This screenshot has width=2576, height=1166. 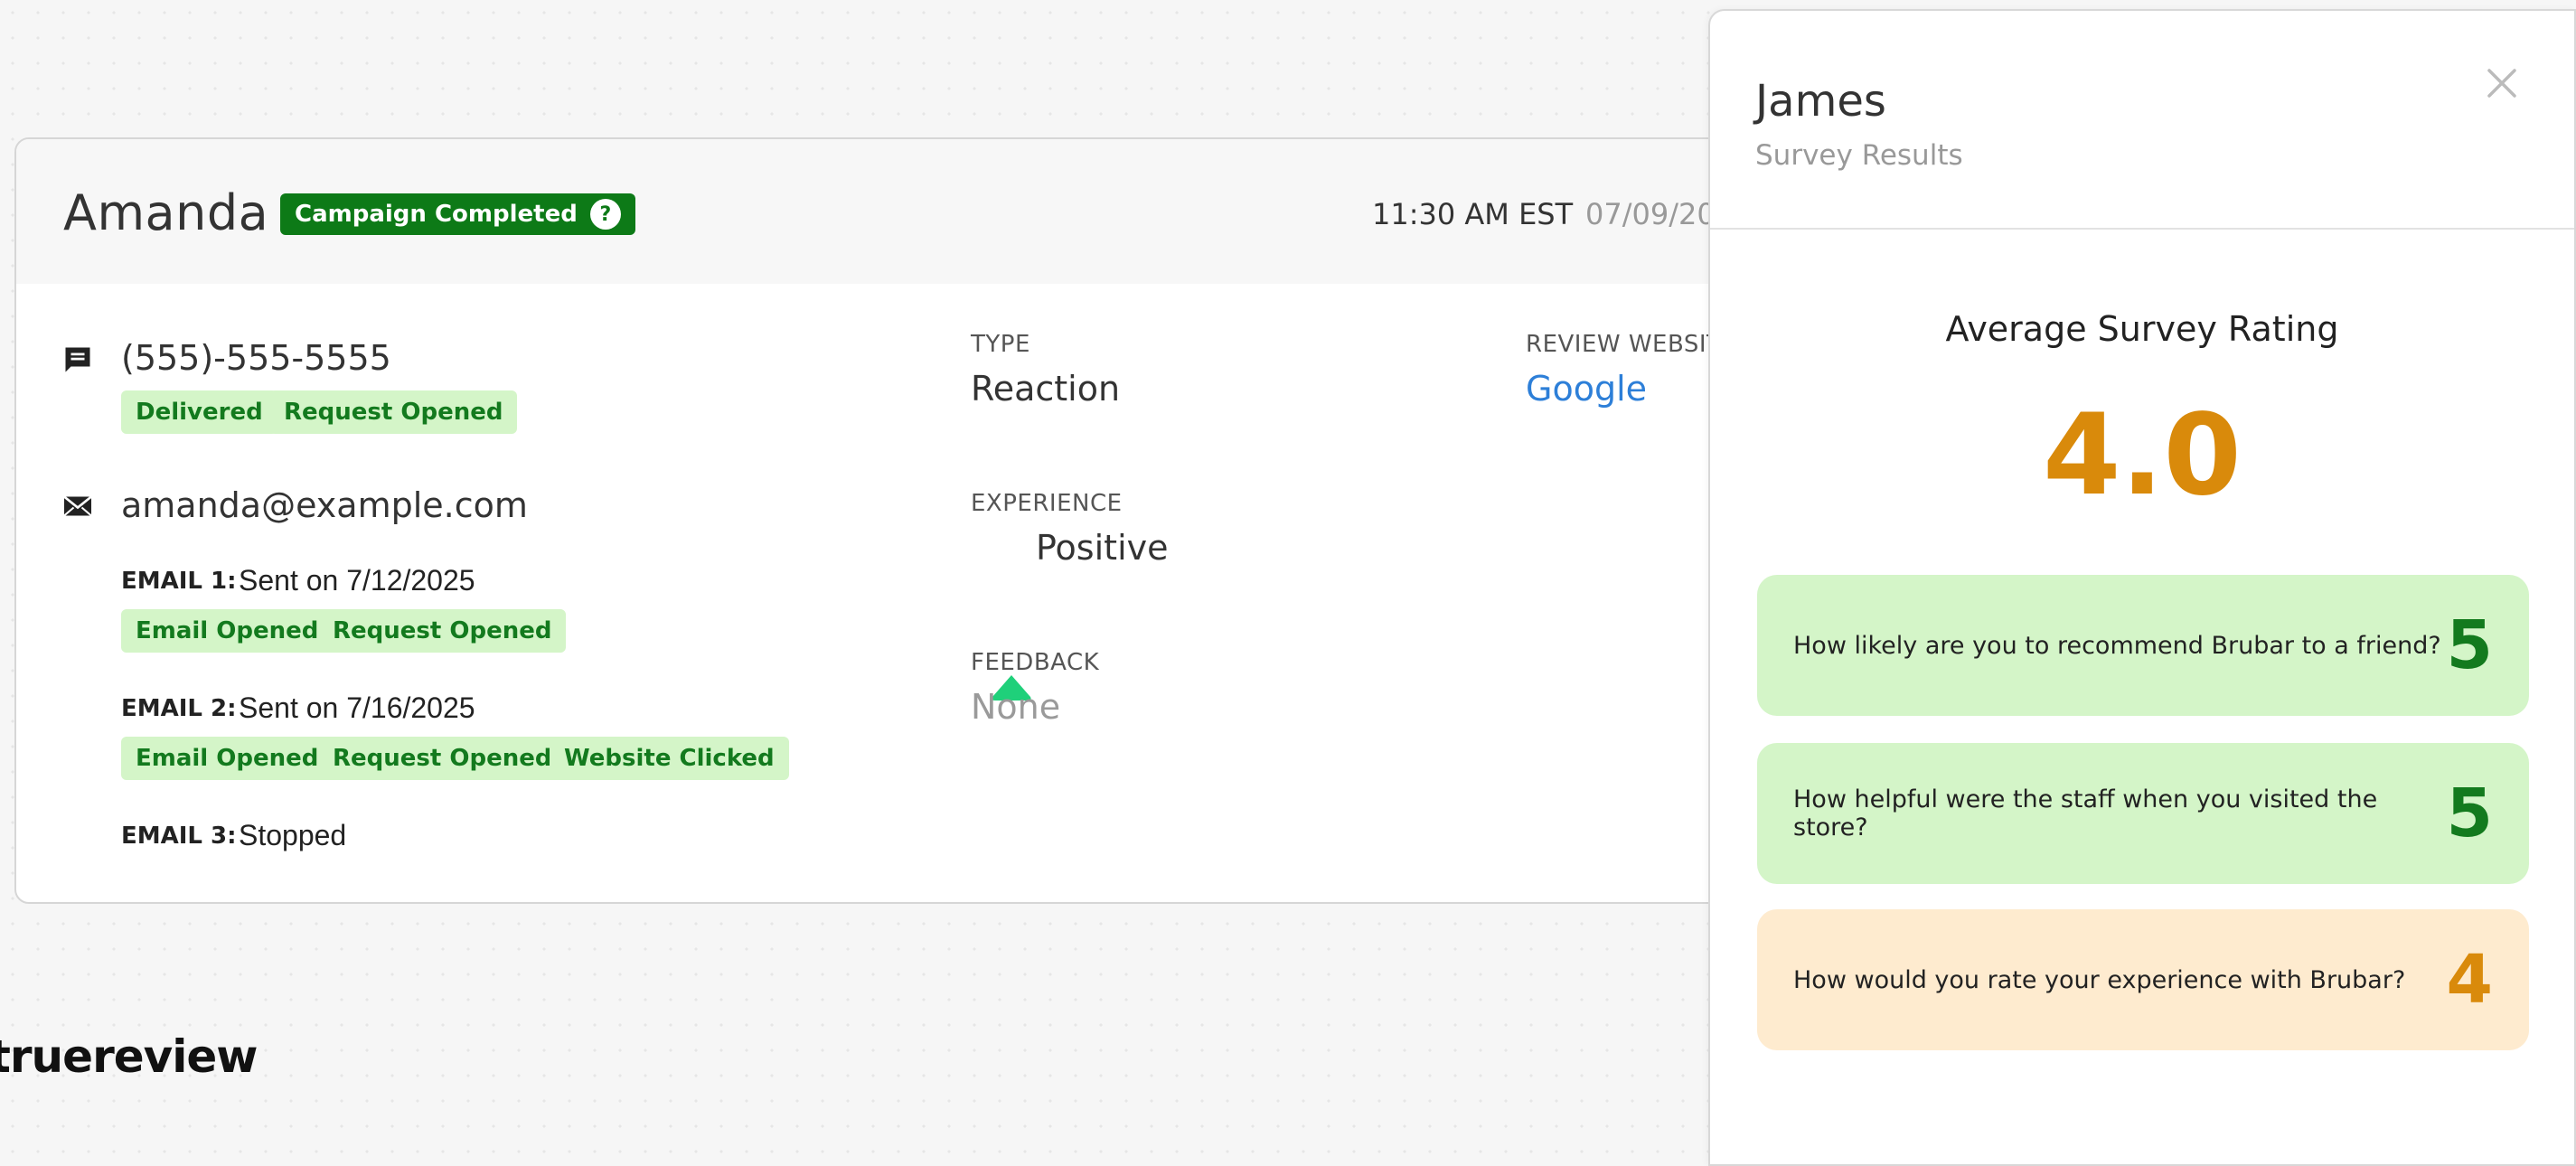 I want to click on help-icon: ?, so click(x=605, y=215).